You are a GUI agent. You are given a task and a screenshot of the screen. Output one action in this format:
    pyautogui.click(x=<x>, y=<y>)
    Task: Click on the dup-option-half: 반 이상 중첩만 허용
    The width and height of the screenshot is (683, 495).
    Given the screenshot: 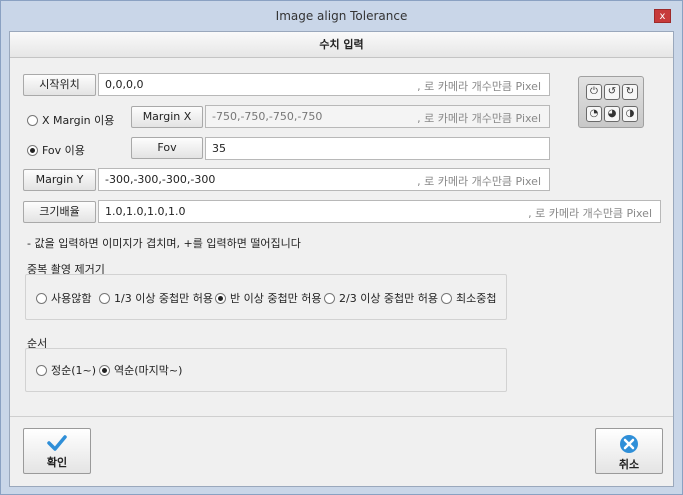 What is the action you would take?
    pyautogui.click(x=268, y=298)
    